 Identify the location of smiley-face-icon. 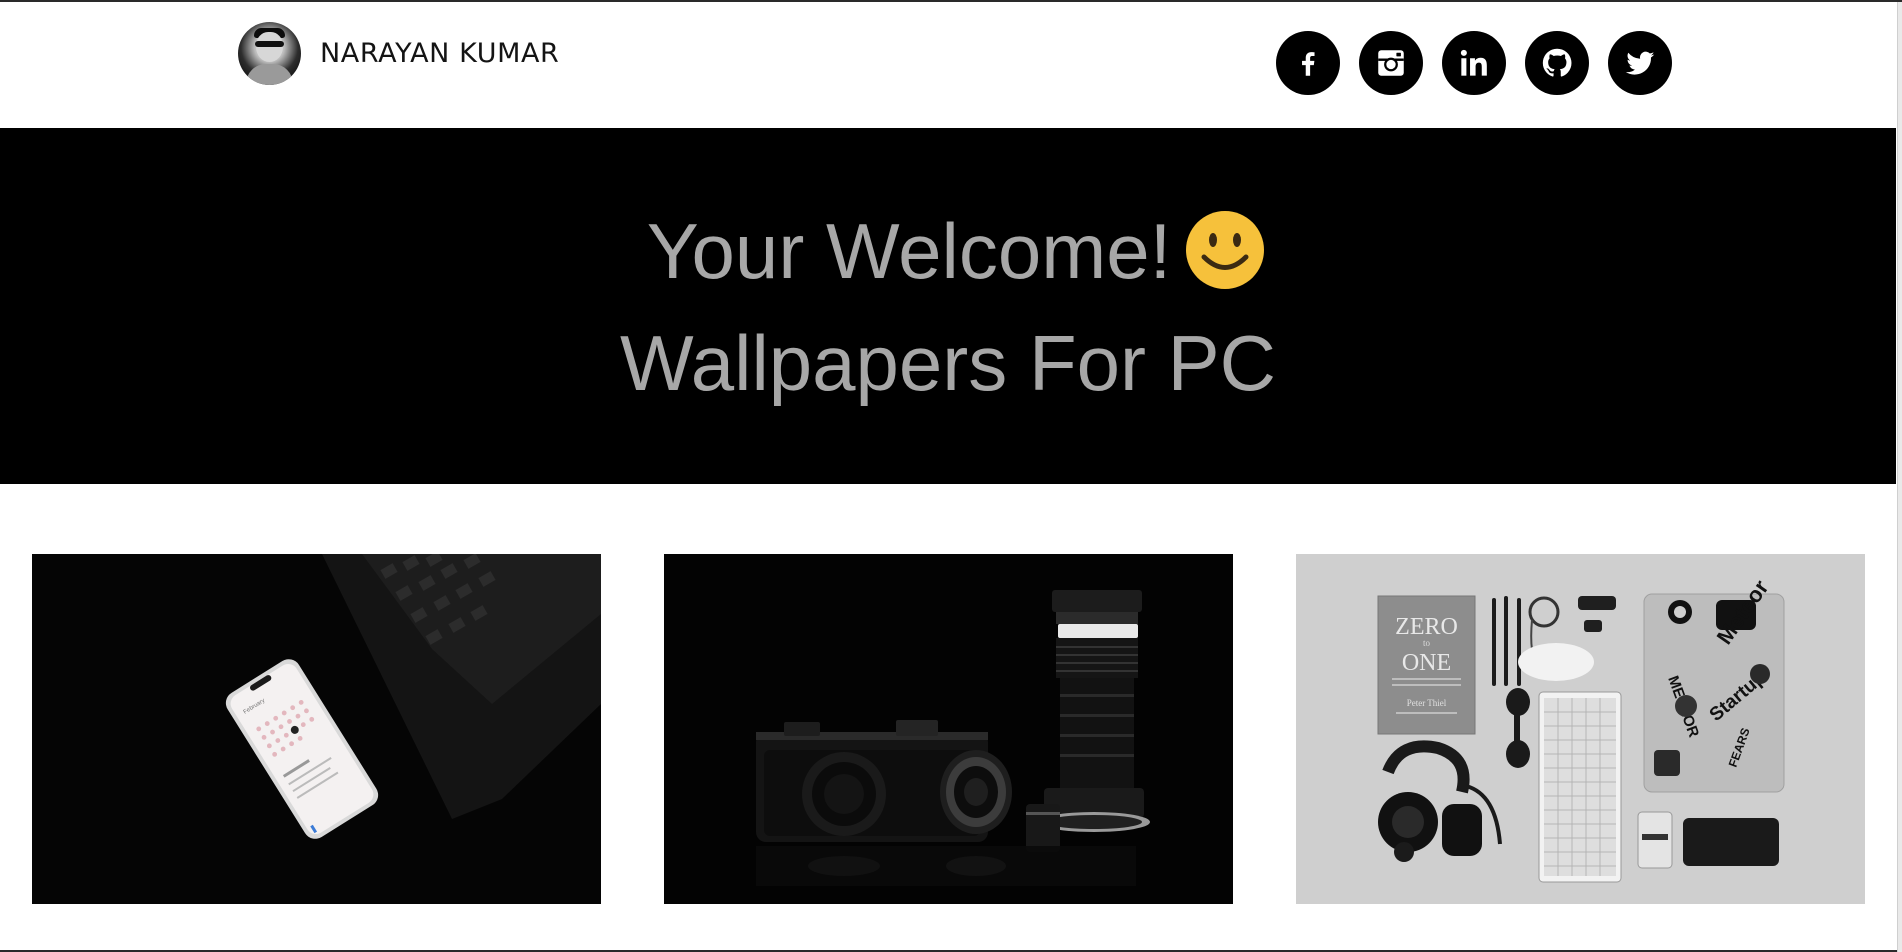
(1225, 250).